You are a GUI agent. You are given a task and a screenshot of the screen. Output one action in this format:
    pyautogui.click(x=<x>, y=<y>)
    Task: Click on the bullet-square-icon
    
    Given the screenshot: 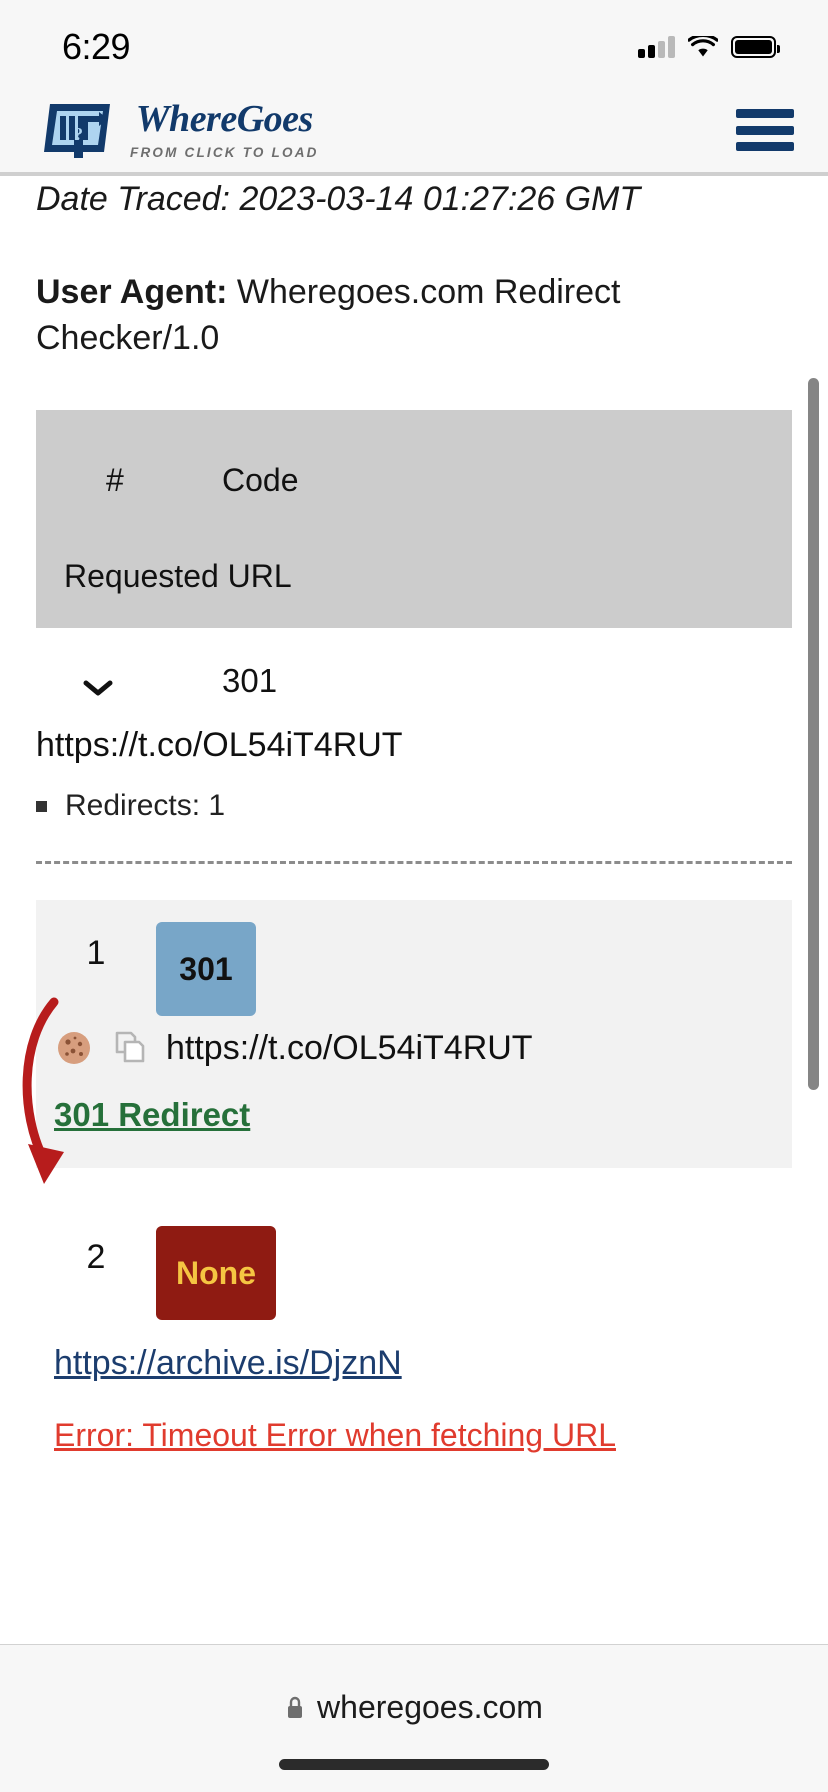 What is the action you would take?
    pyautogui.click(x=41, y=806)
    